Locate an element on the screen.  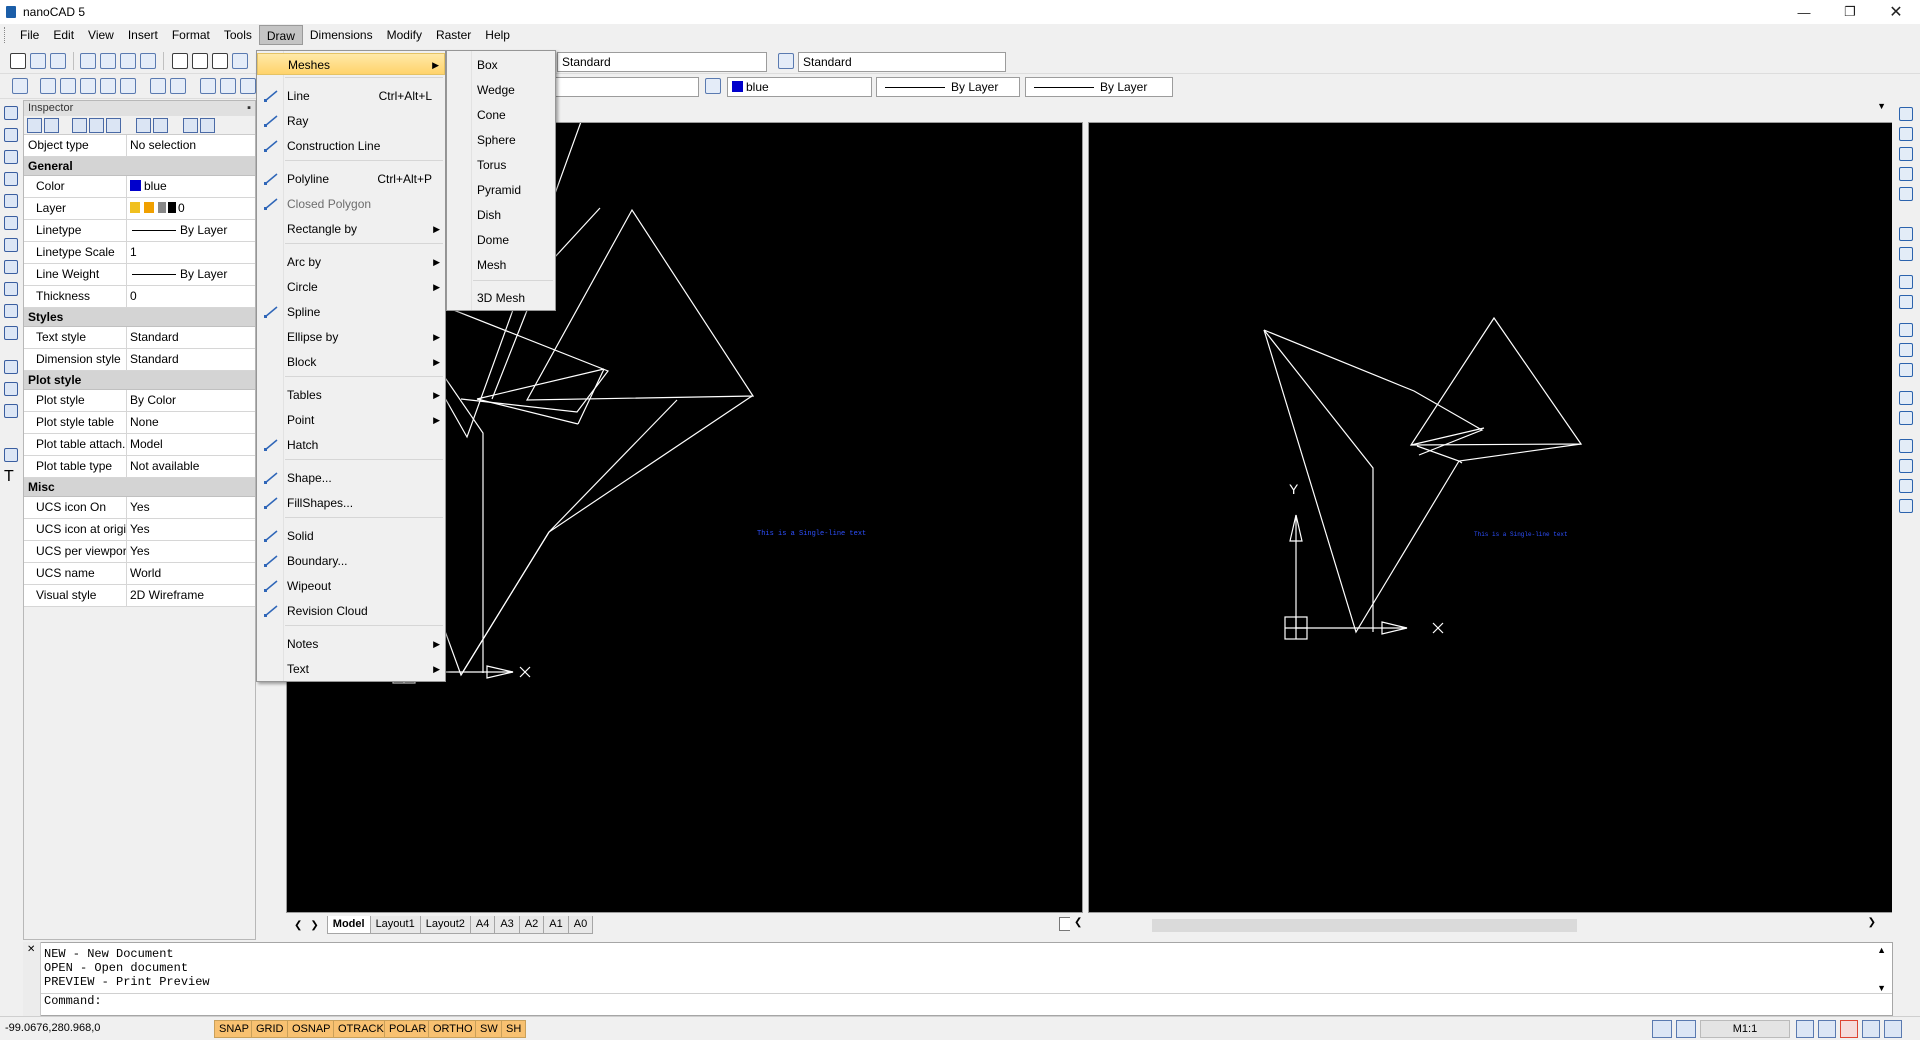
filter-icon is located at coordinates (113, 125).